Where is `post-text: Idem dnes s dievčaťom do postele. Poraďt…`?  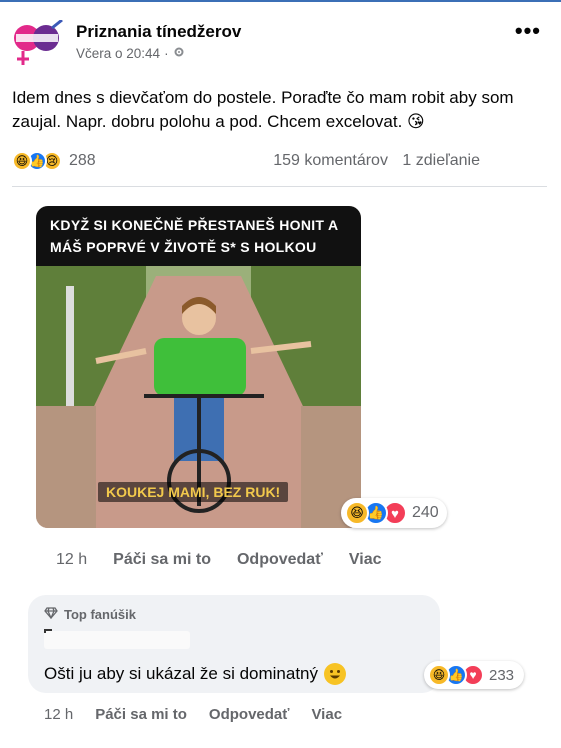 post-text: Idem dnes s dievčaťom do postele. Poraďt… is located at coordinates (263, 109).